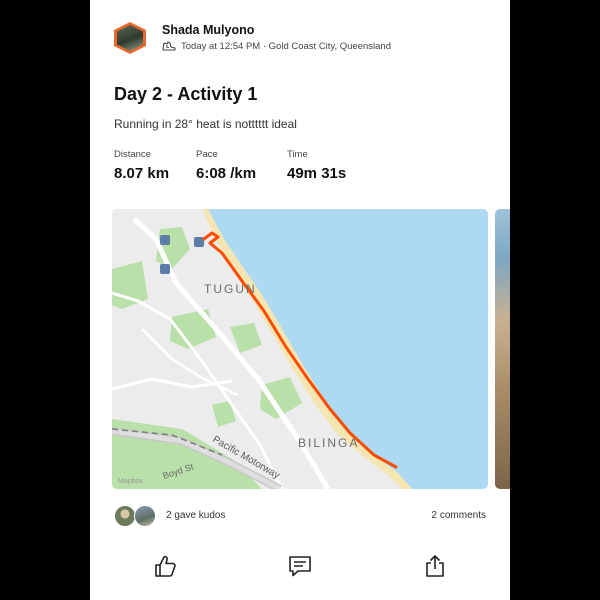 The width and height of the screenshot is (600, 600). What do you see at coordinates (226, 173) in the screenshot?
I see `stat-pace-value: 6:08 /km` at bounding box center [226, 173].